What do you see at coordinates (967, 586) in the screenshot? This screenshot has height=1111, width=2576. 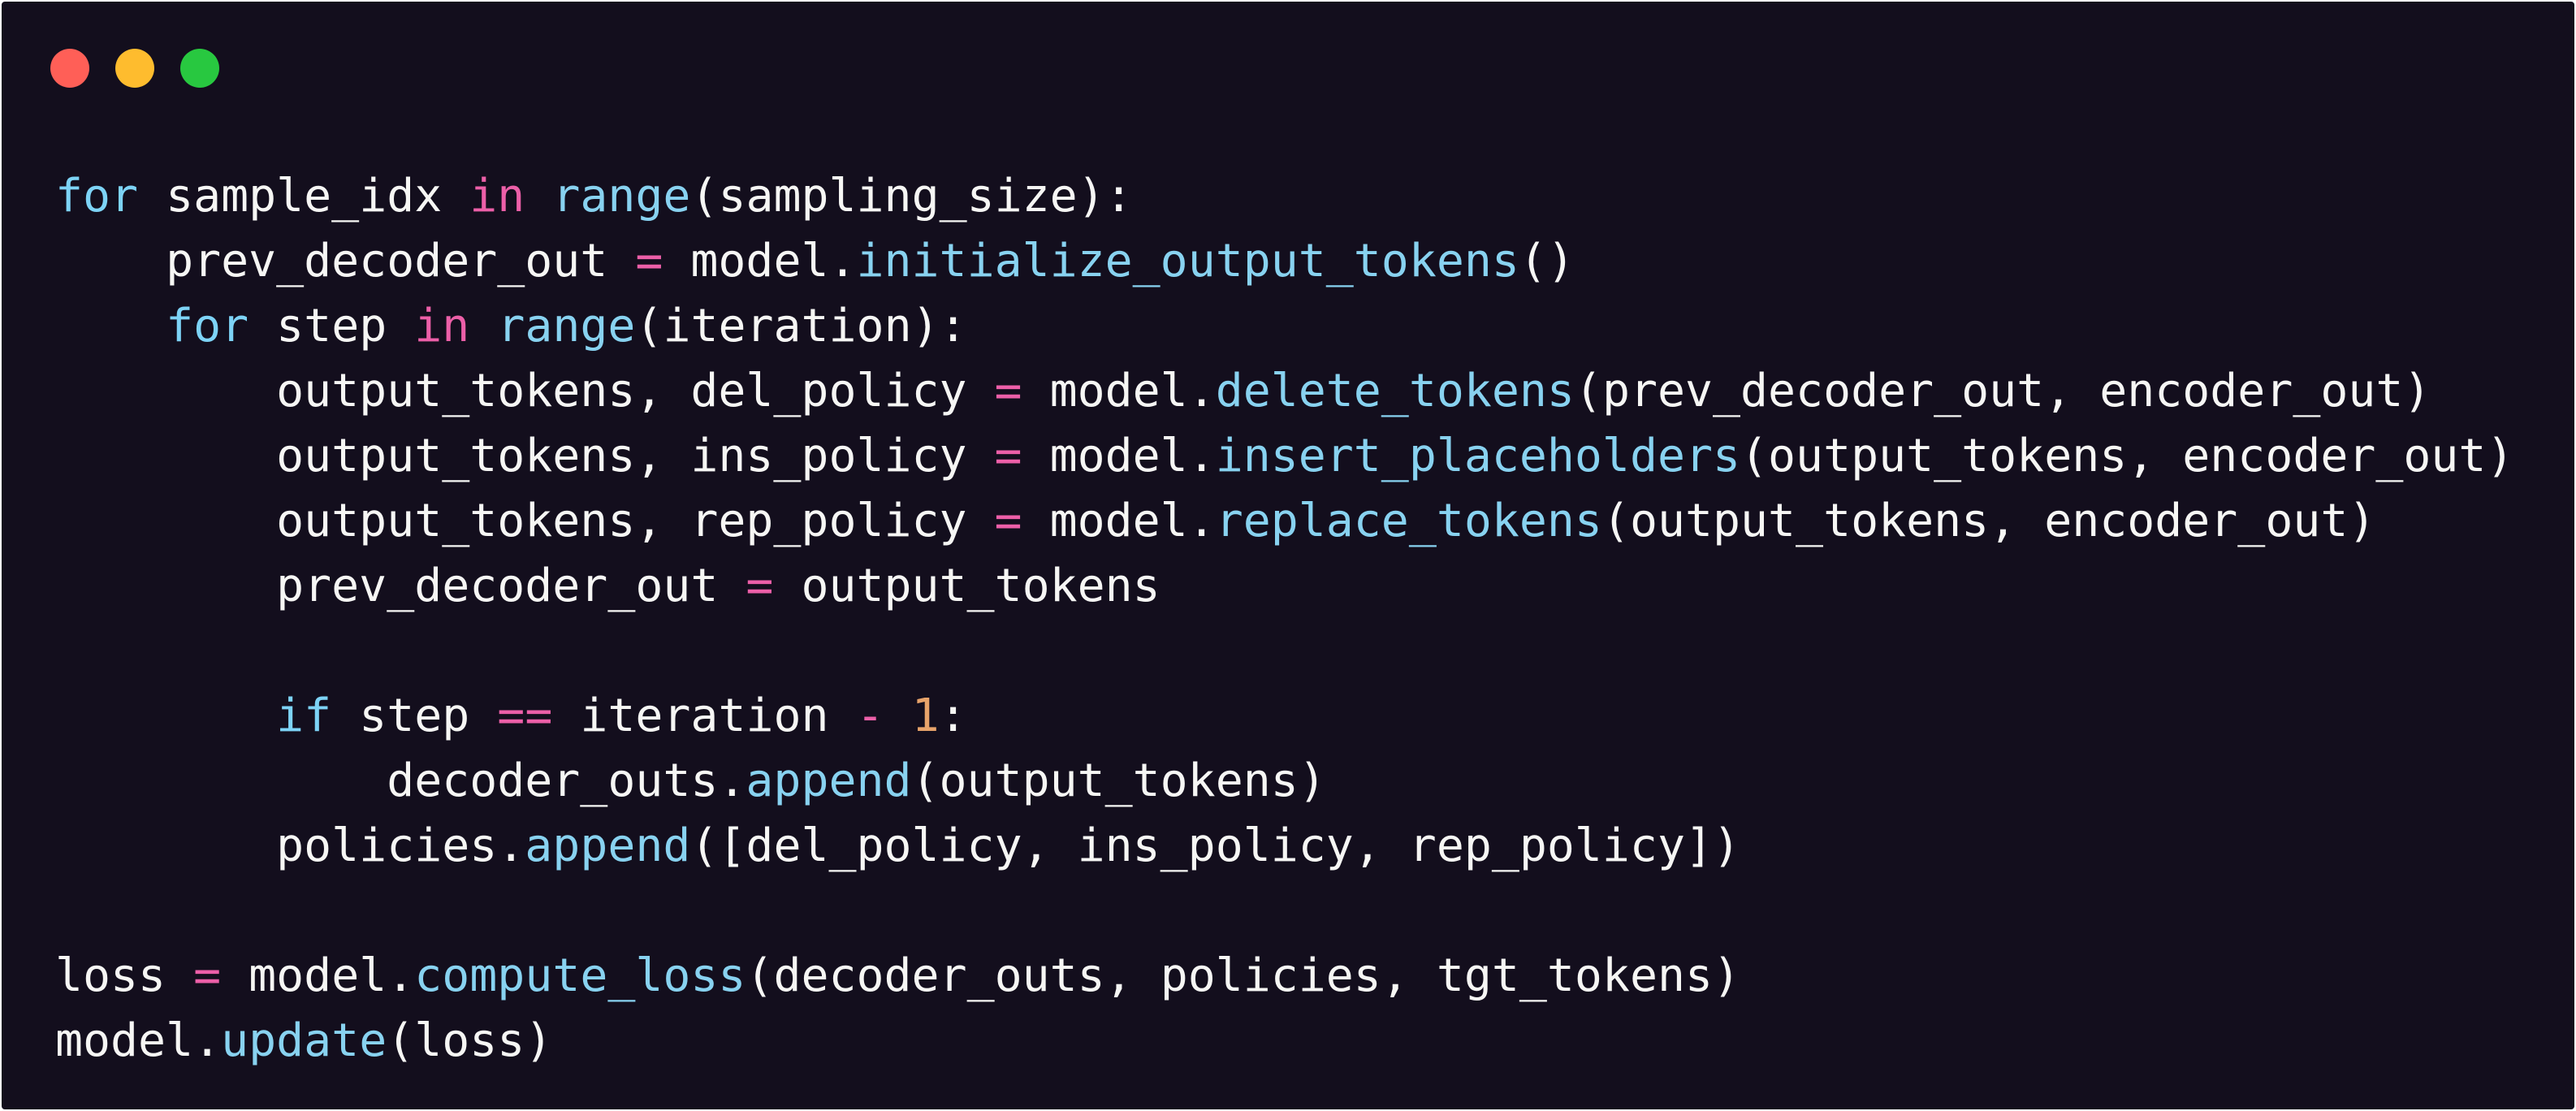 I see `code-text: output_tokens` at bounding box center [967, 586].